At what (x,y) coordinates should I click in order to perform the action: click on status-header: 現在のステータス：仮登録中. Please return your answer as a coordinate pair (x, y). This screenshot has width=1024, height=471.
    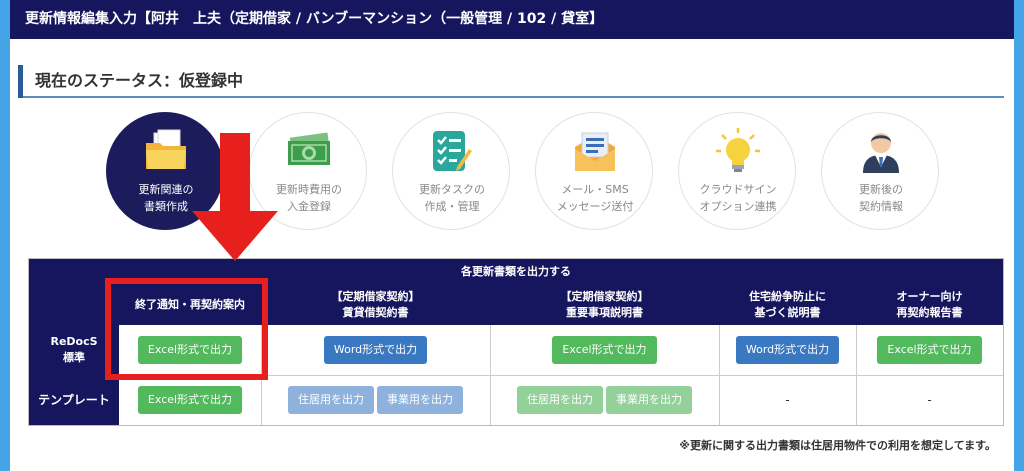
    Looking at the image, I should click on (511, 81).